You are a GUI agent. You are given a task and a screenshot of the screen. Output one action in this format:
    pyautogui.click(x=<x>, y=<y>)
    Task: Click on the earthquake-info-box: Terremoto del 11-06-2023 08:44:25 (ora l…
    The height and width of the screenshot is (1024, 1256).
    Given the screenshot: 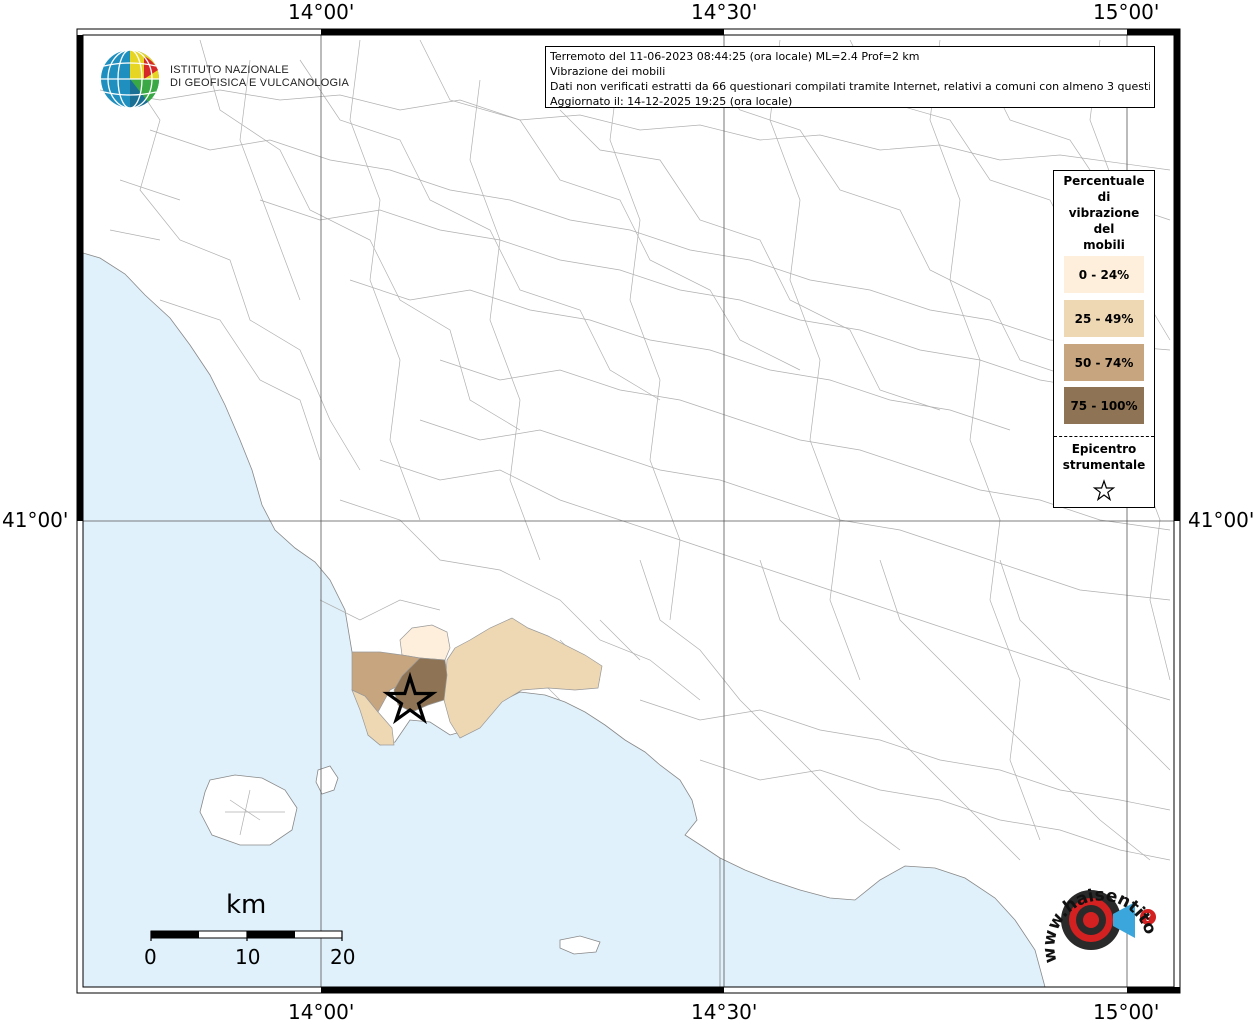 What is the action you would take?
    pyautogui.click(x=850, y=77)
    